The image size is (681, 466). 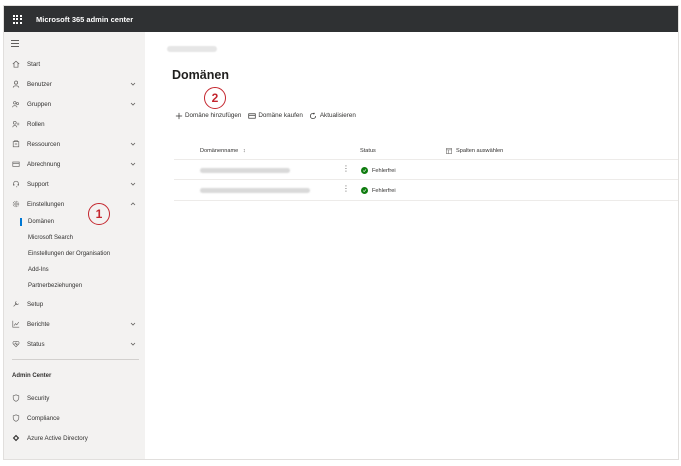 What do you see at coordinates (74, 204) in the screenshot?
I see `nav-item-einstellungen: Einstellungen` at bounding box center [74, 204].